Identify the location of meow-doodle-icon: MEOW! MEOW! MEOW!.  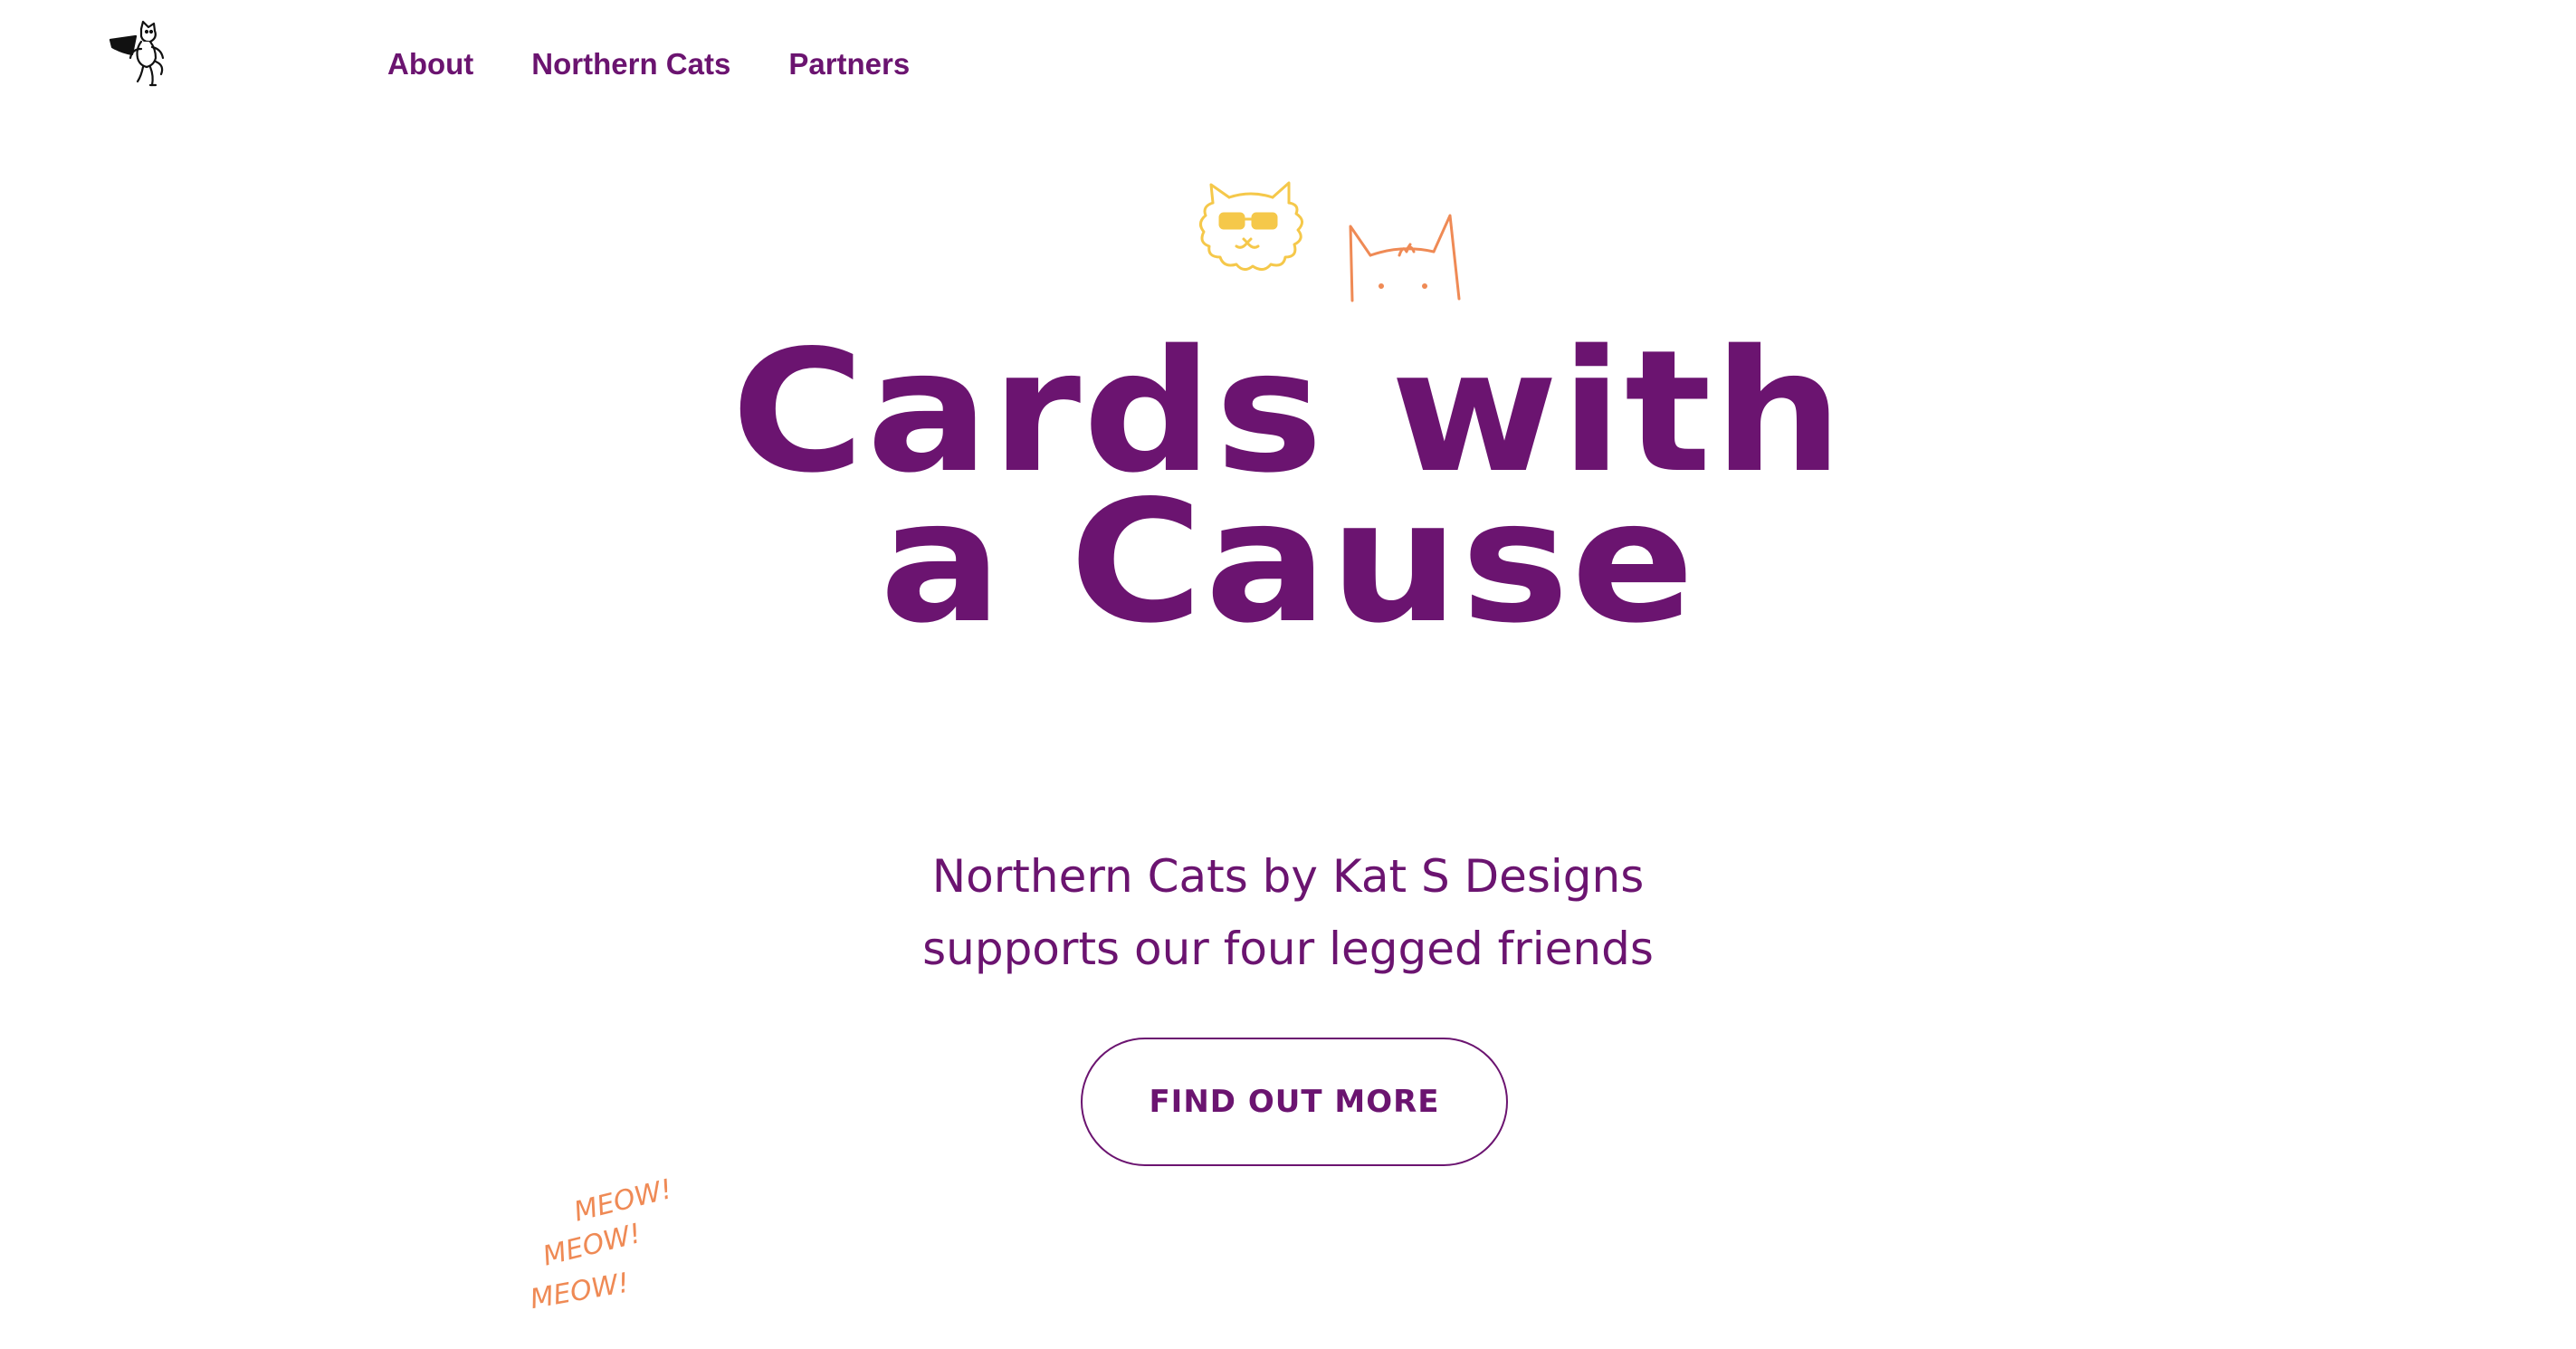
(601, 1243).